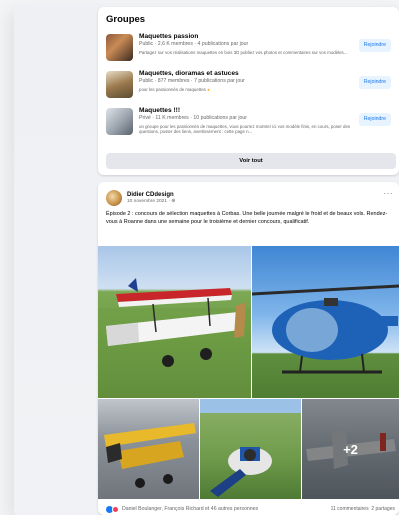 The image size is (399, 515). Describe the element at coordinates (126, 19) in the screenshot. I see `groups-section-title: Groupes` at that location.